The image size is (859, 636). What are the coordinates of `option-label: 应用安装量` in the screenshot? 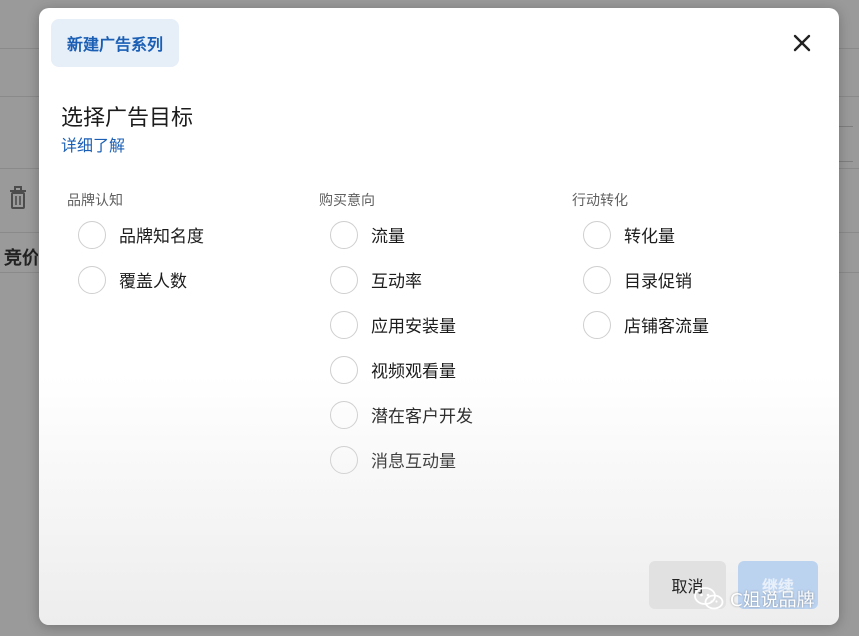 It's located at (413, 327).